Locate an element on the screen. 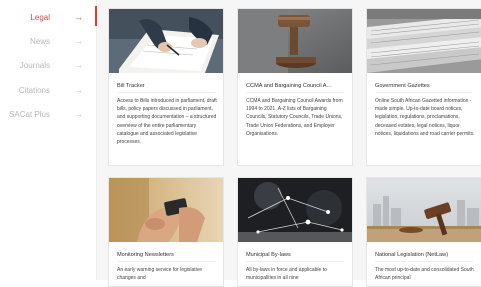 The image size is (481, 287). sidebar-item-label: Journals is located at coordinates (34, 65).